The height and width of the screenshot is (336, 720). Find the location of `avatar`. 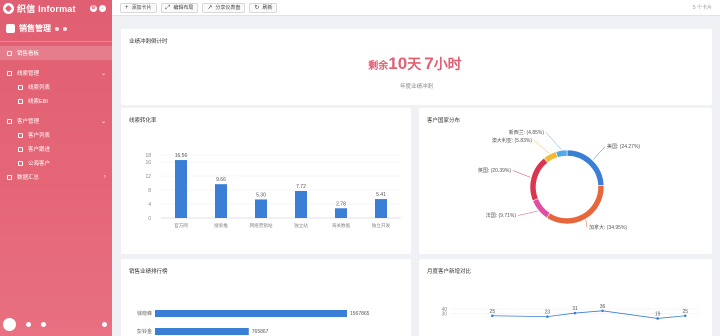

avatar is located at coordinates (9, 324).